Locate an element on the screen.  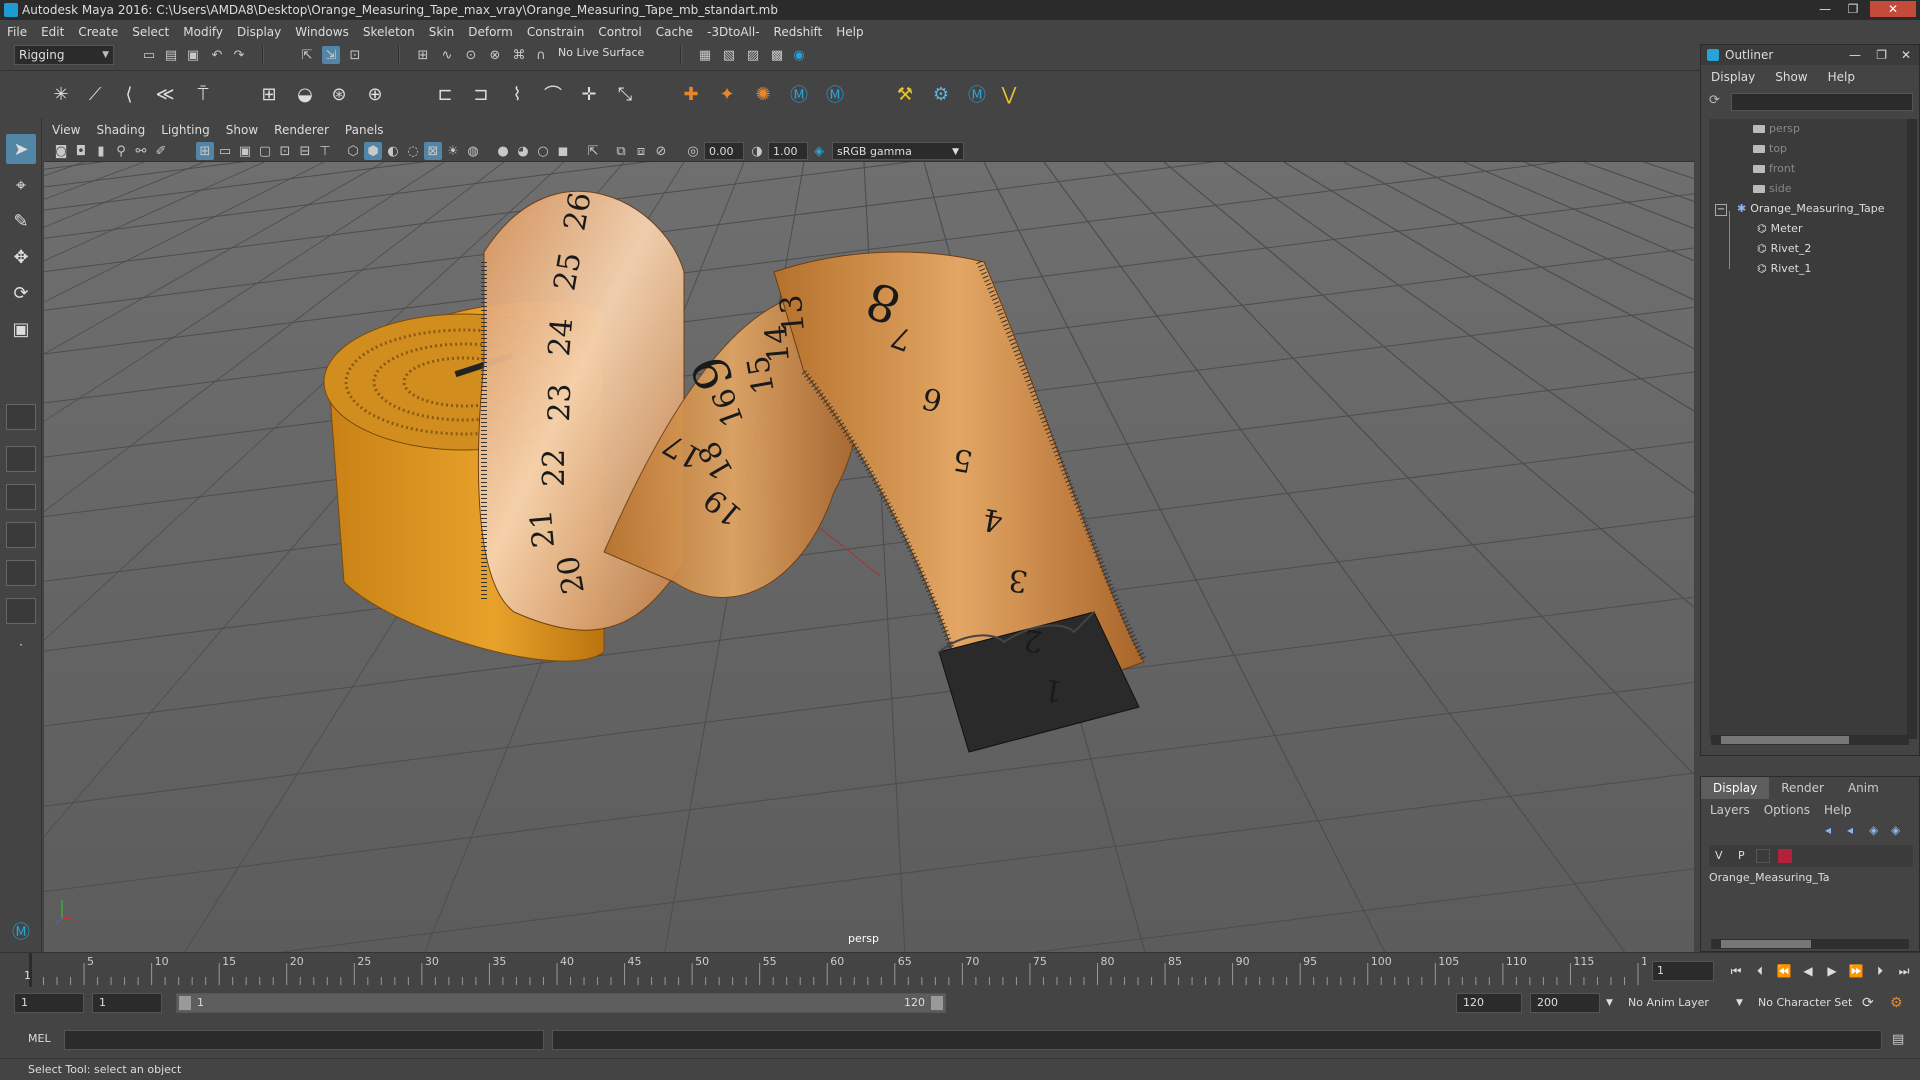
live-surface-label: No Live Surface is located at coordinates (600, 54).